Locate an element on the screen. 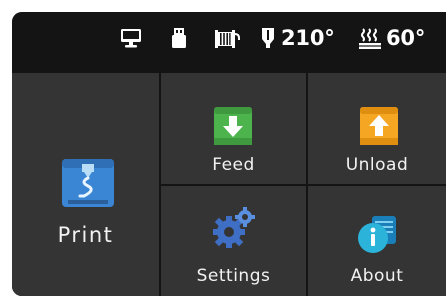 The height and width of the screenshot is (296, 446). monitor-icon is located at coordinates (131, 38).